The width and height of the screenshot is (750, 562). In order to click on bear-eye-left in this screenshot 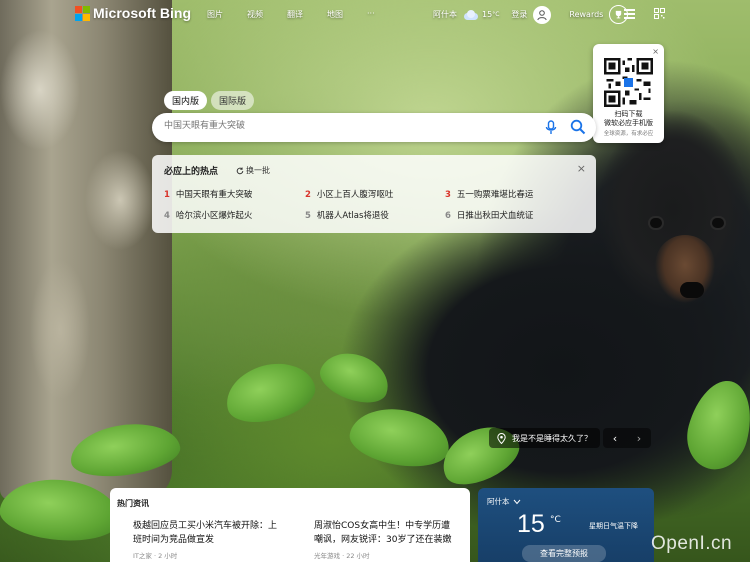, I will do `click(656, 223)`.